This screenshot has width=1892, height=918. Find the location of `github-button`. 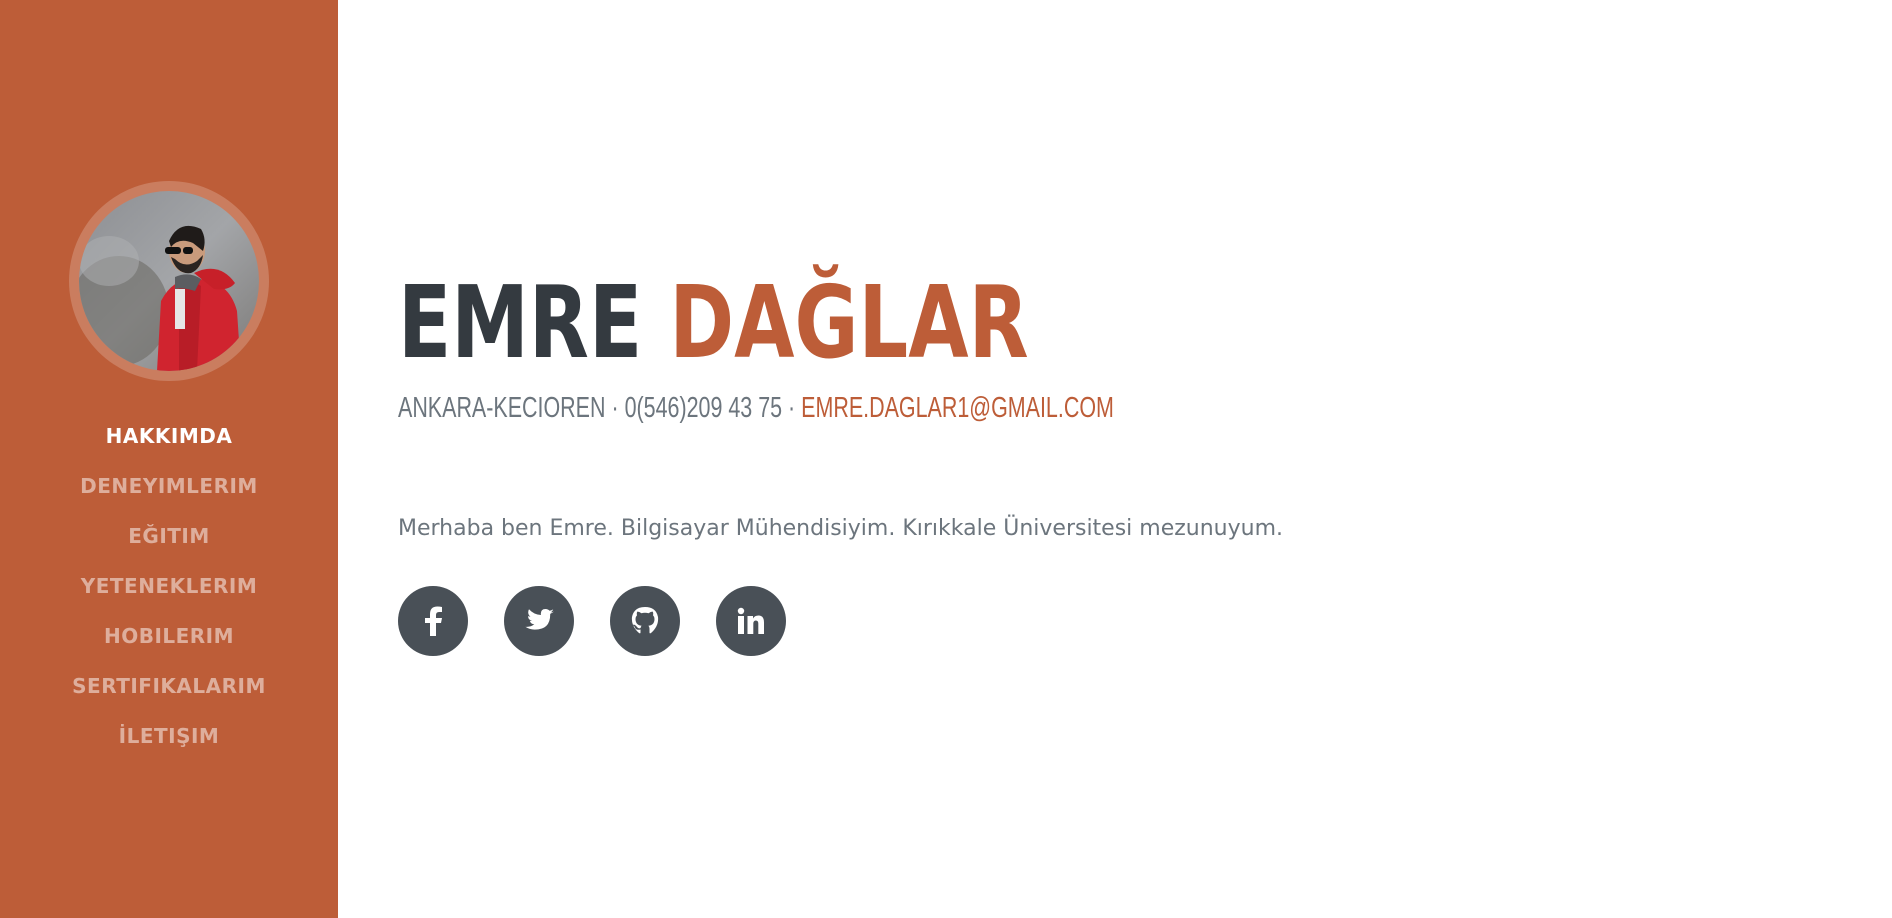

github-button is located at coordinates (645, 621).